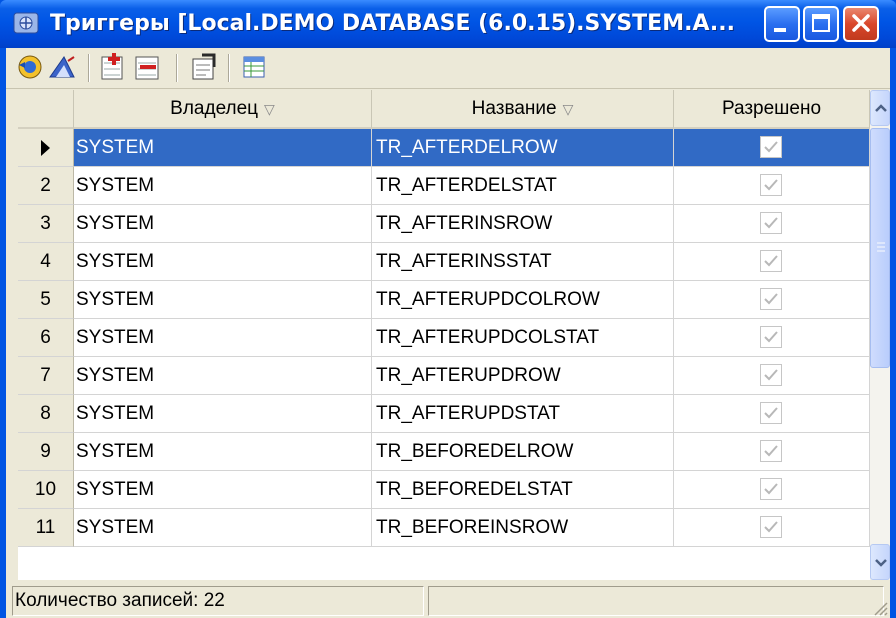 This screenshot has height=618, width=896. What do you see at coordinates (46, 414) in the screenshot?
I see `row-indicator: 8` at bounding box center [46, 414].